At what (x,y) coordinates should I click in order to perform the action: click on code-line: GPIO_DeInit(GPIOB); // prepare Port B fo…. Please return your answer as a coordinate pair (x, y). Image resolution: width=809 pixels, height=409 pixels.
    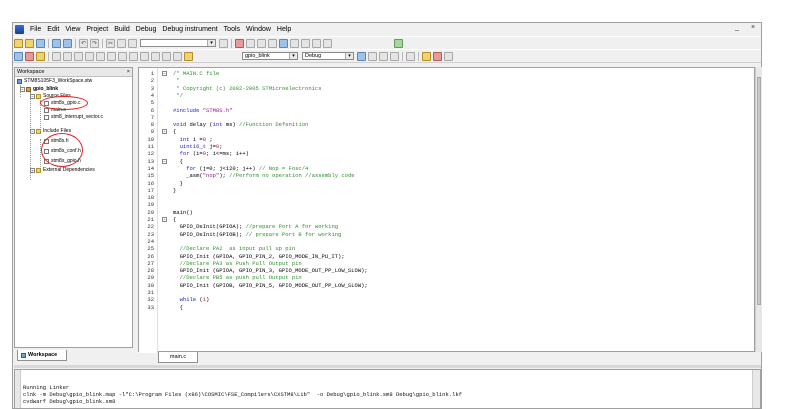
    Looking at the image, I should click on (257, 234).